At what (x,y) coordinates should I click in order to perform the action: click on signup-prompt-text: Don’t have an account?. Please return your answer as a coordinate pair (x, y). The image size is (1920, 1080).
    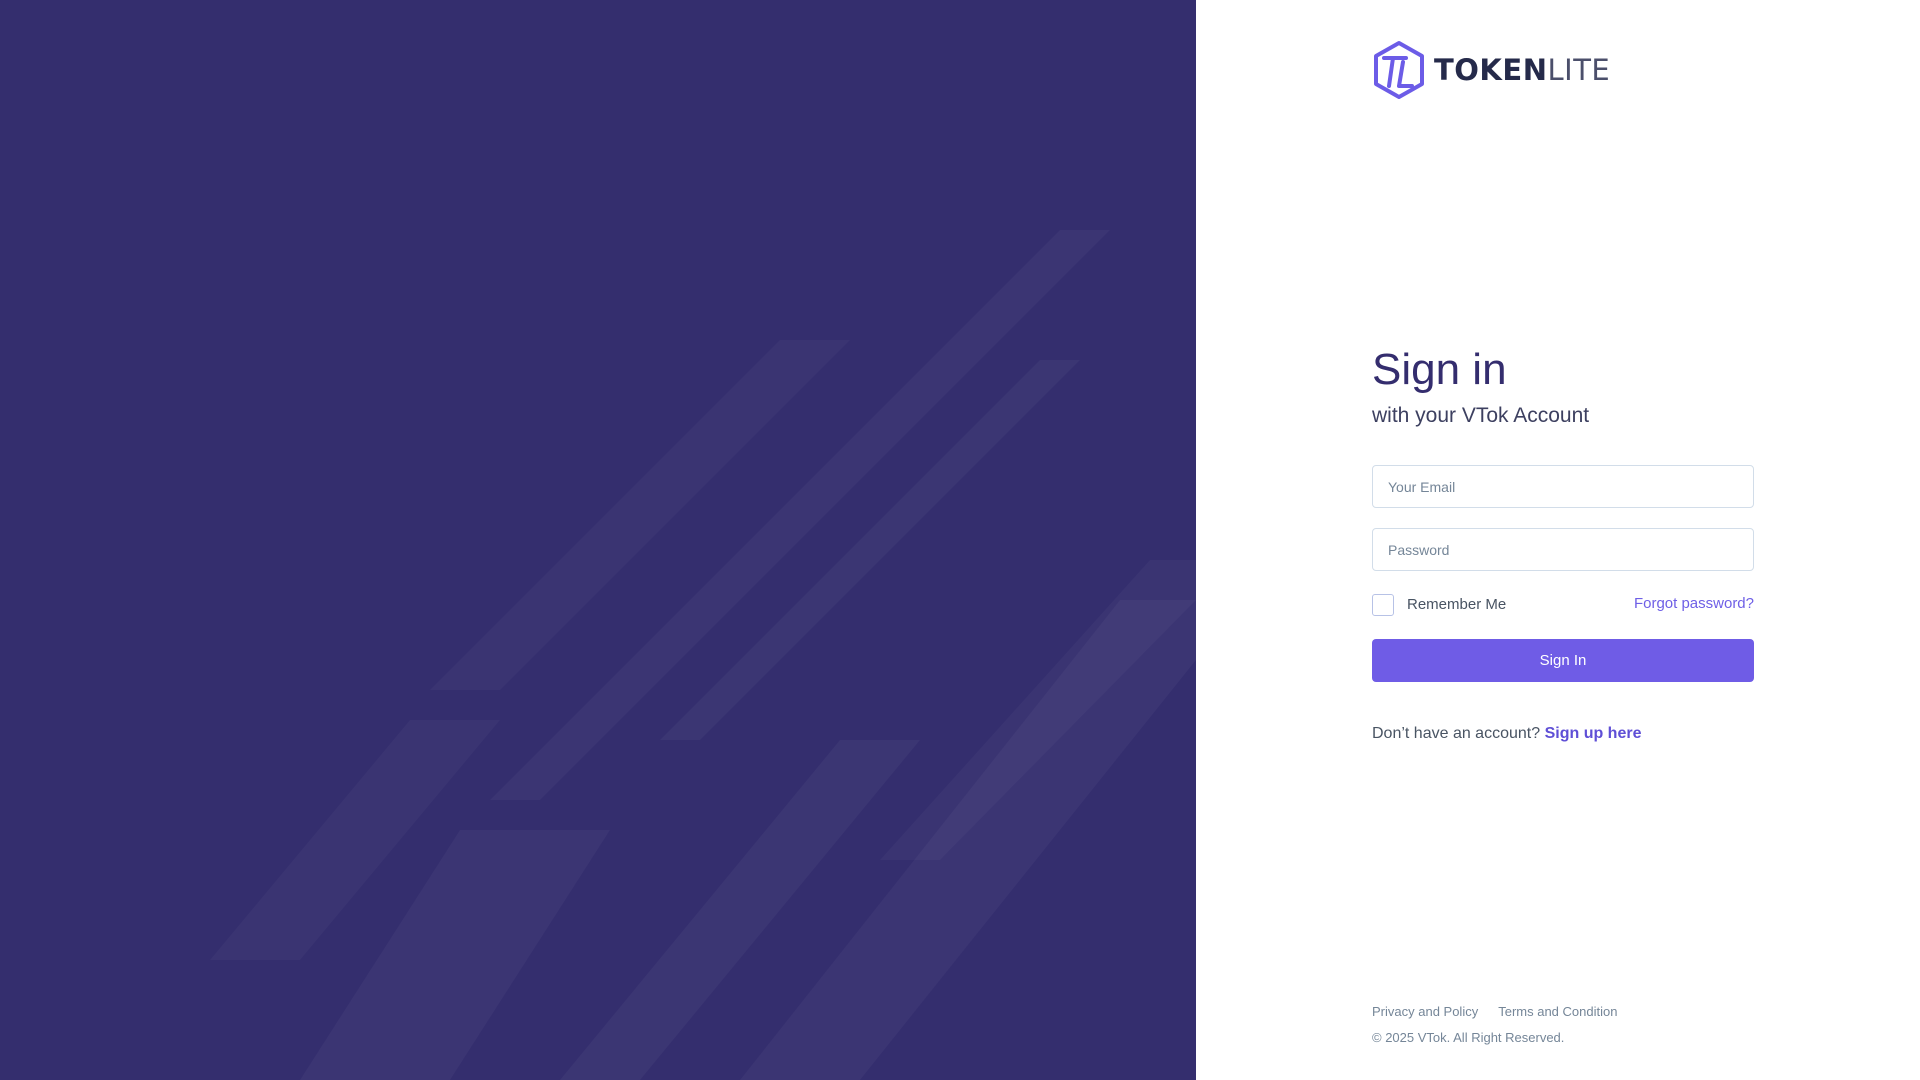
    Looking at the image, I should click on (1456, 733).